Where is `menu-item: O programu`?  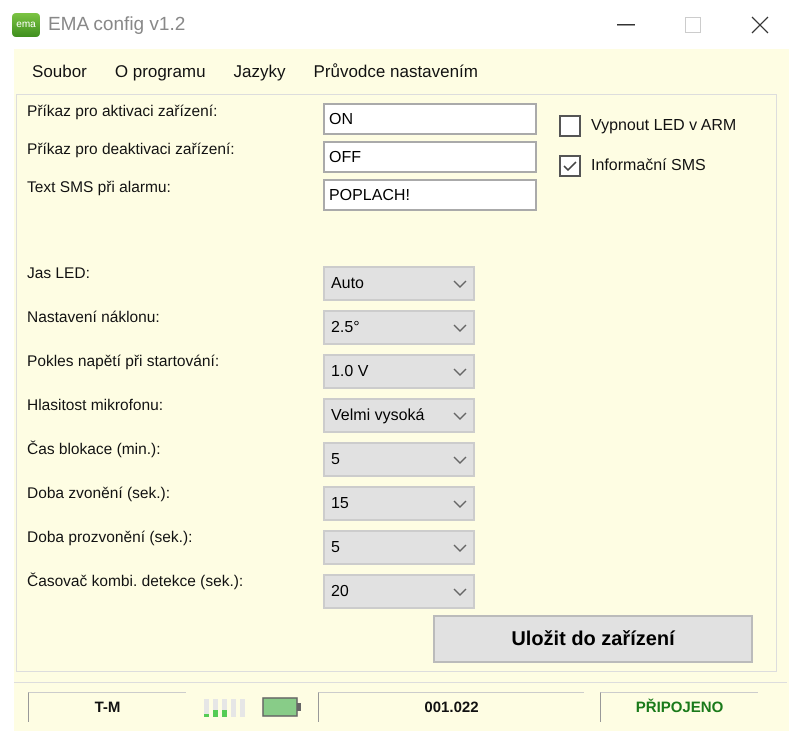
menu-item: O programu is located at coordinates (161, 72).